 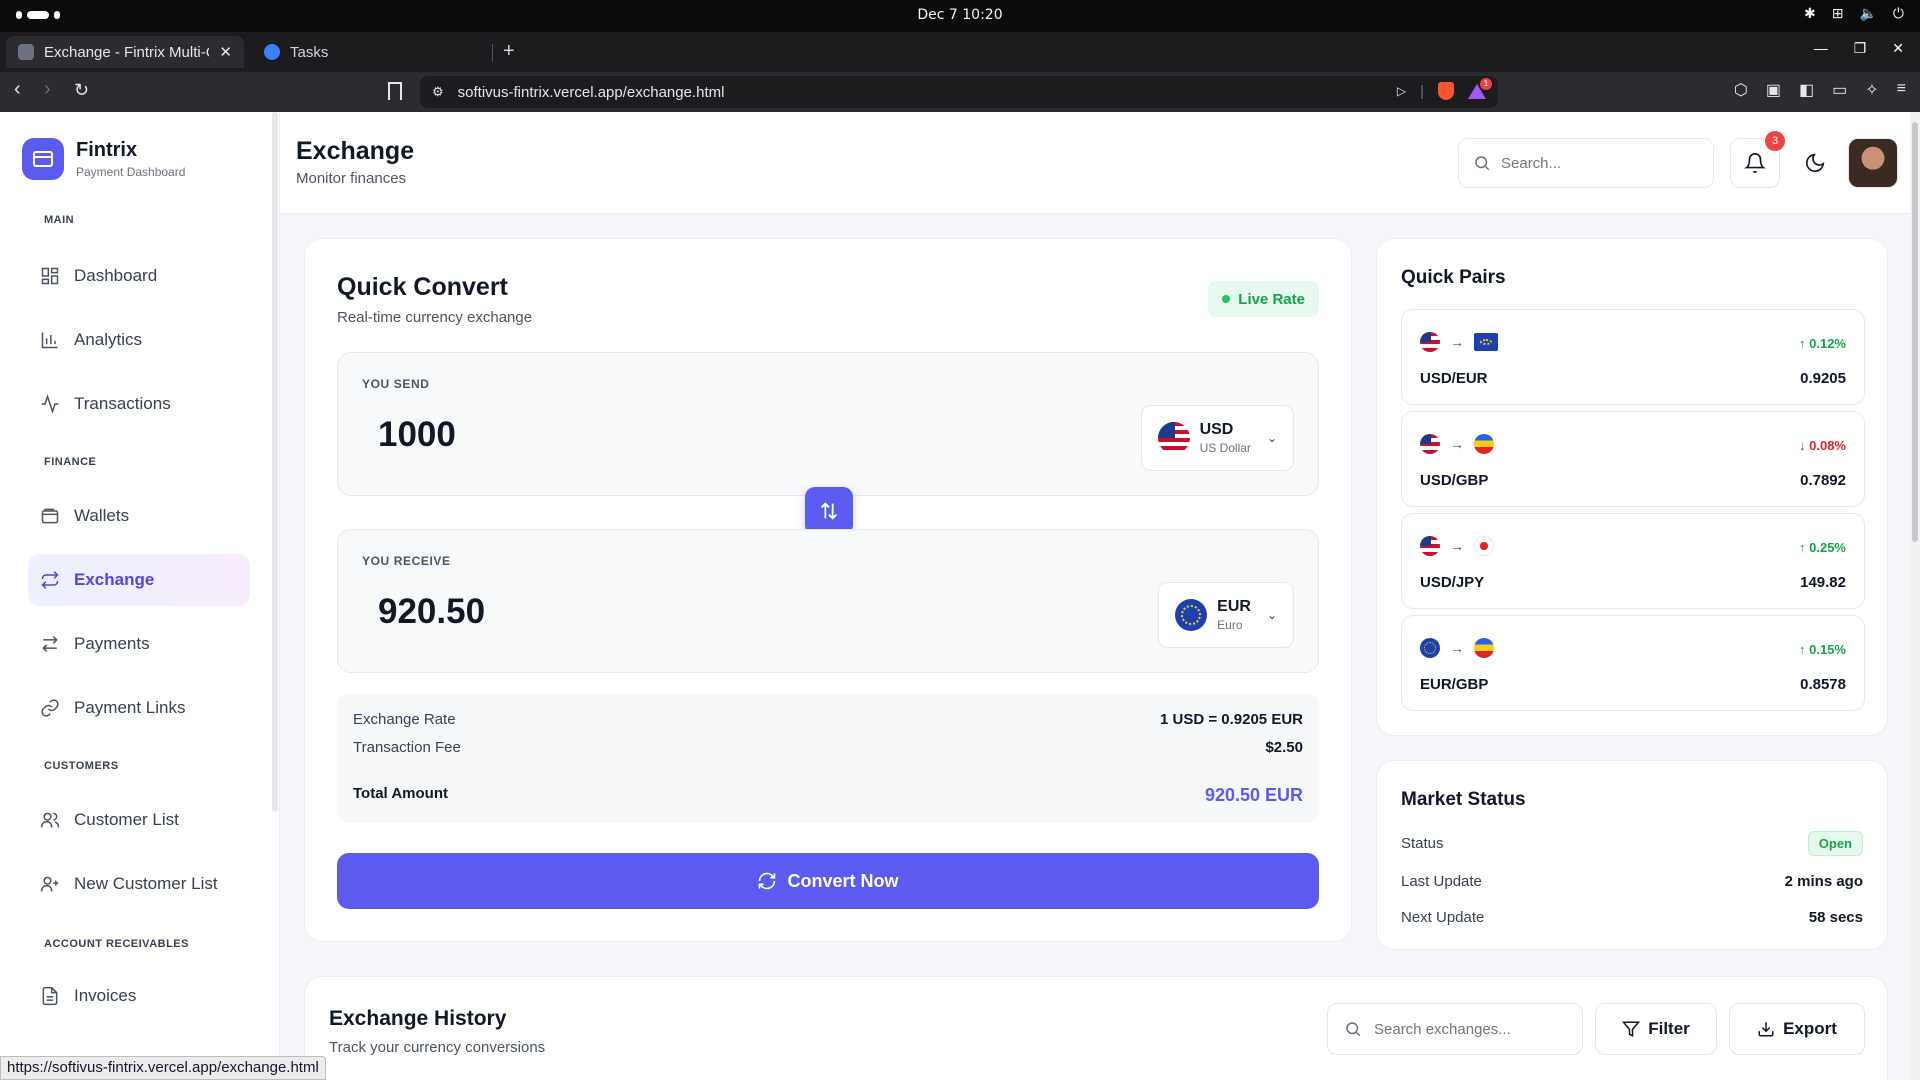 I want to click on page-title: Exchange, so click(x=355, y=151).